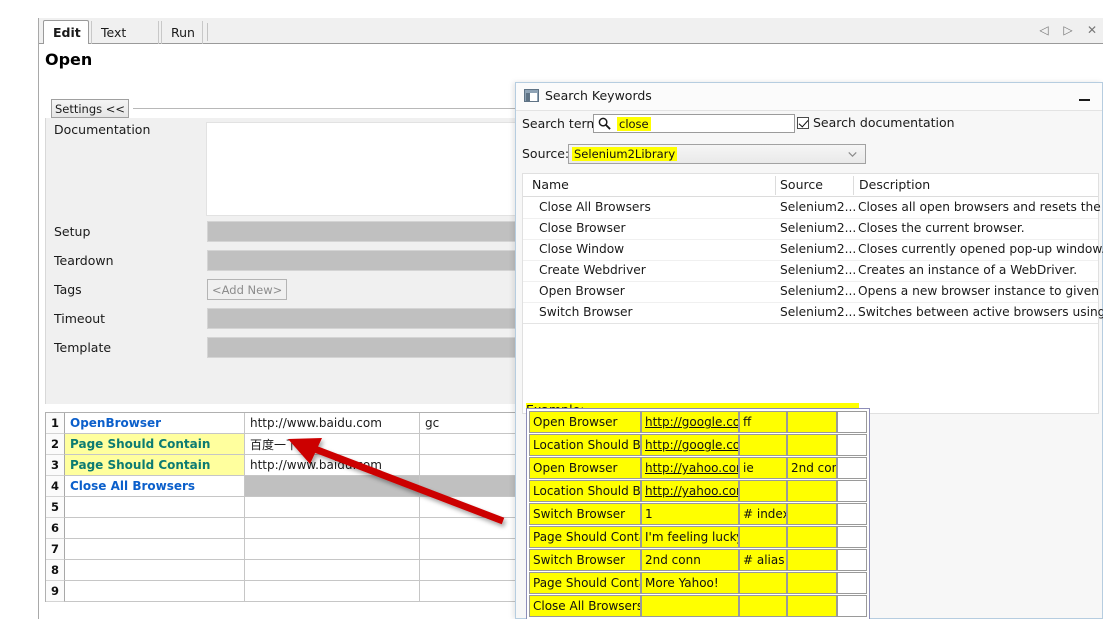  Describe the element at coordinates (690, 560) in the screenshot. I see `example-arg1: 2nd conn` at that location.